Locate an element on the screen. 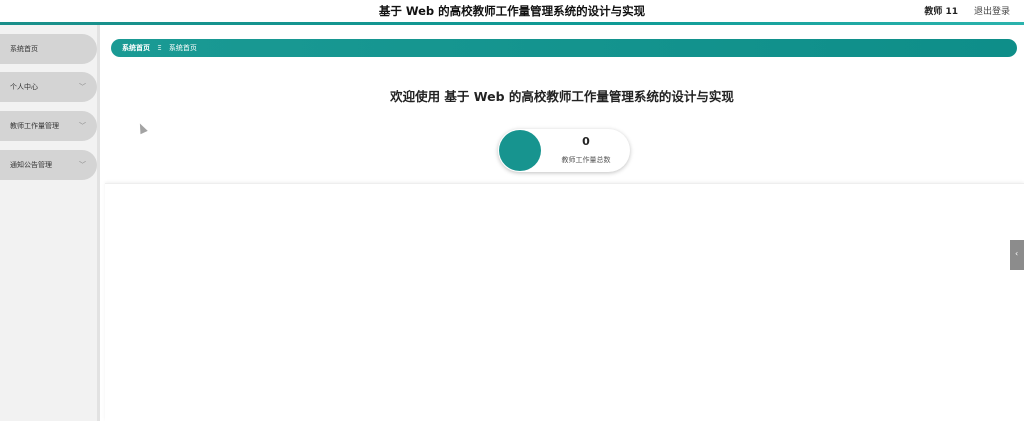 Image resolution: width=1024 pixels, height=421 pixels. logout-link: 退出登录 is located at coordinates (992, 10).